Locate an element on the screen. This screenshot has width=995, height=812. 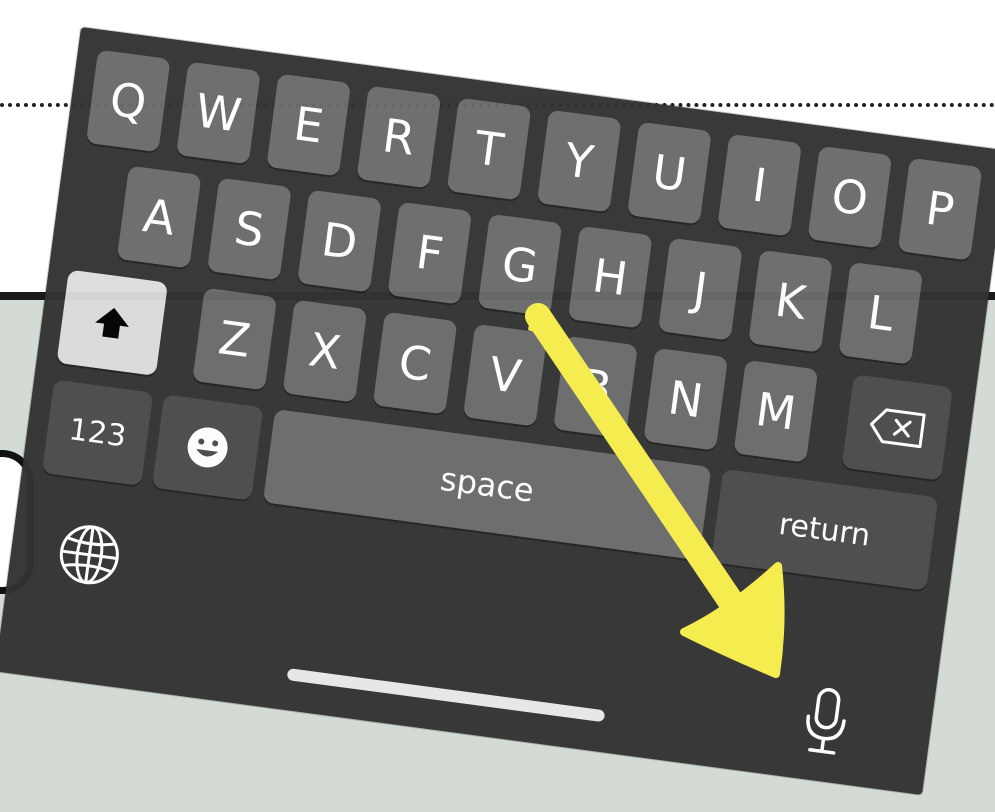
key-f: F is located at coordinates (430, 253).